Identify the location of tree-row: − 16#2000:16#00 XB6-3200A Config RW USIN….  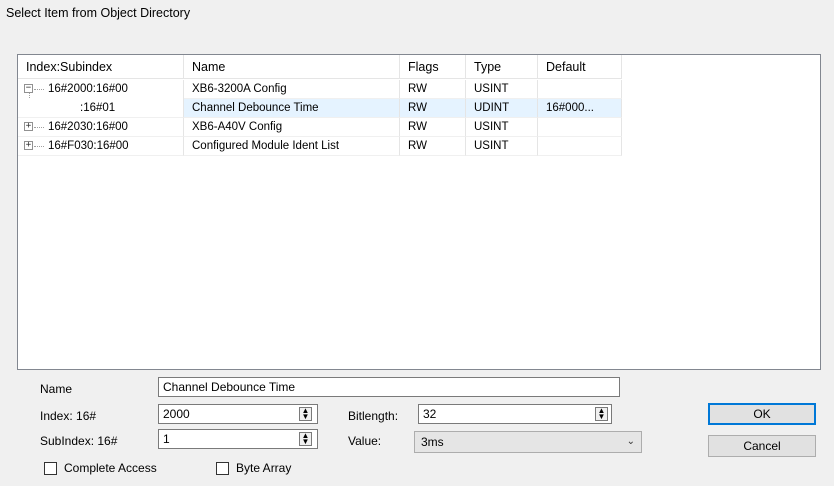
(320, 89).